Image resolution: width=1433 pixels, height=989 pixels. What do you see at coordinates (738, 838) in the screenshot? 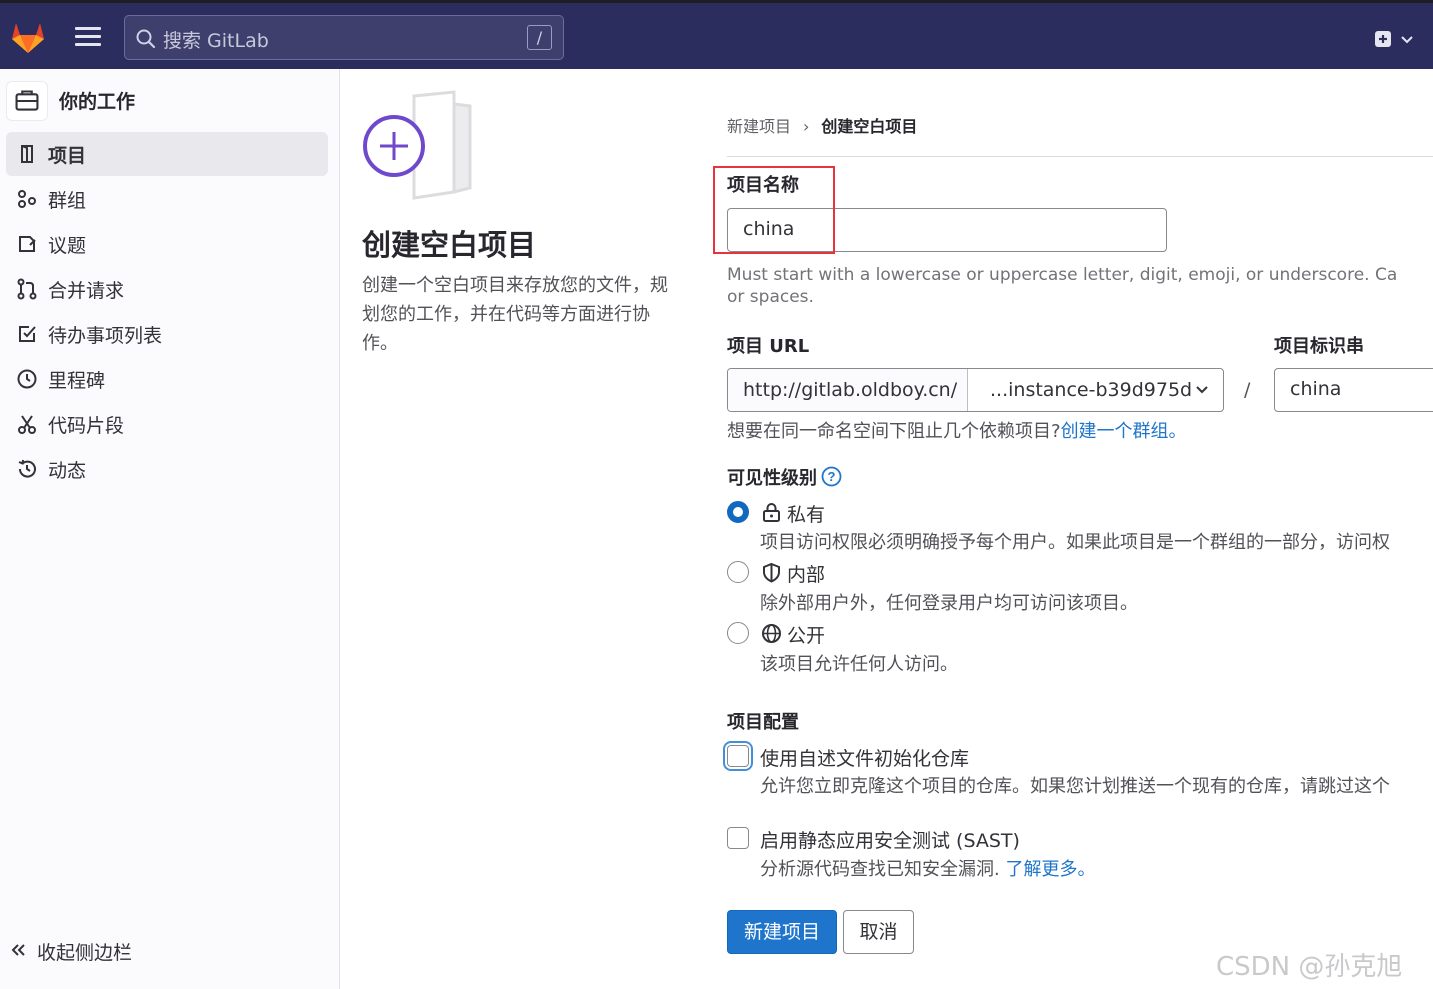
I see `sast-checkbox` at bounding box center [738, 838].